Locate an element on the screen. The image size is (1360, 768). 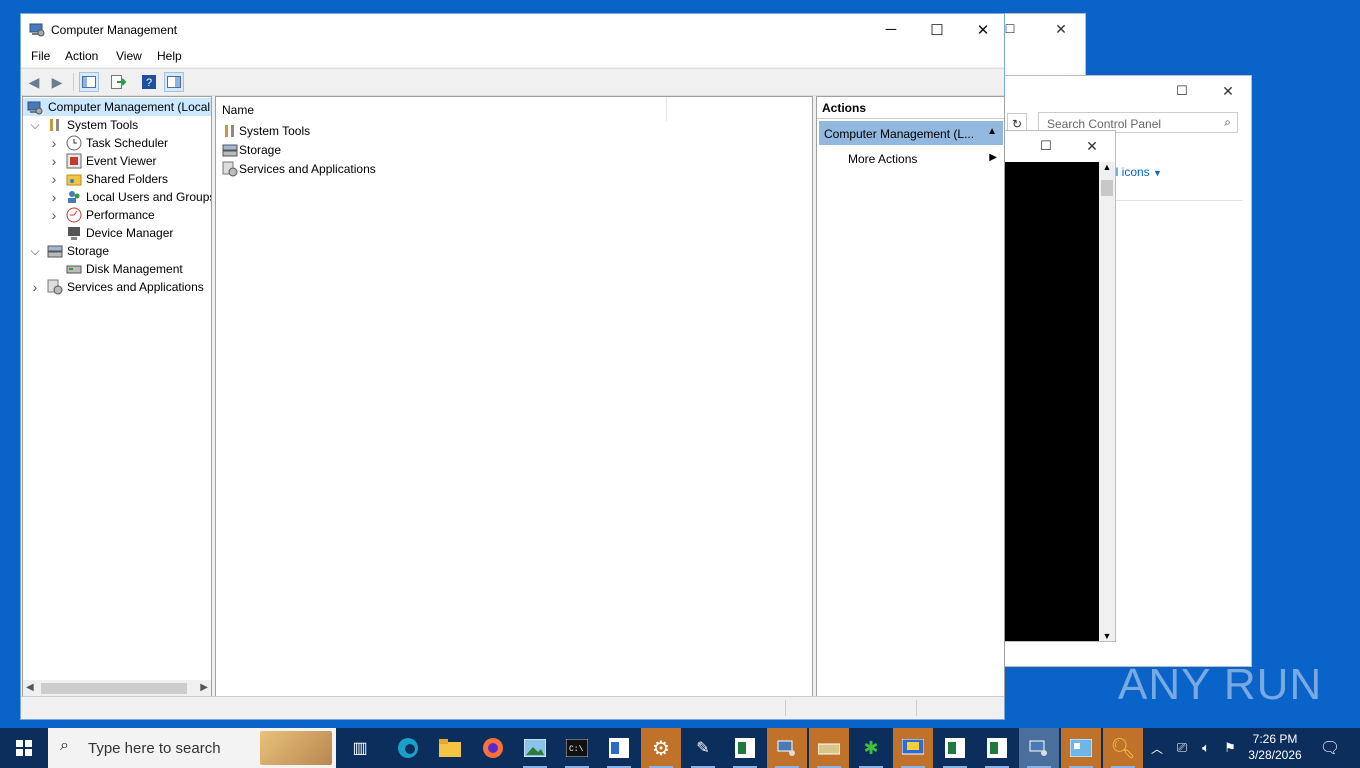
photos-app-icon is located at coordinates (535, 748).